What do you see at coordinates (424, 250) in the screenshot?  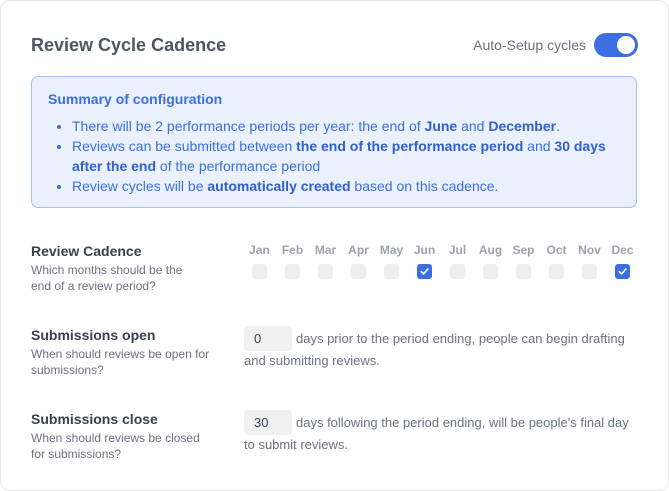 I see `month-label: Jun` at bounding box center [424, 250].